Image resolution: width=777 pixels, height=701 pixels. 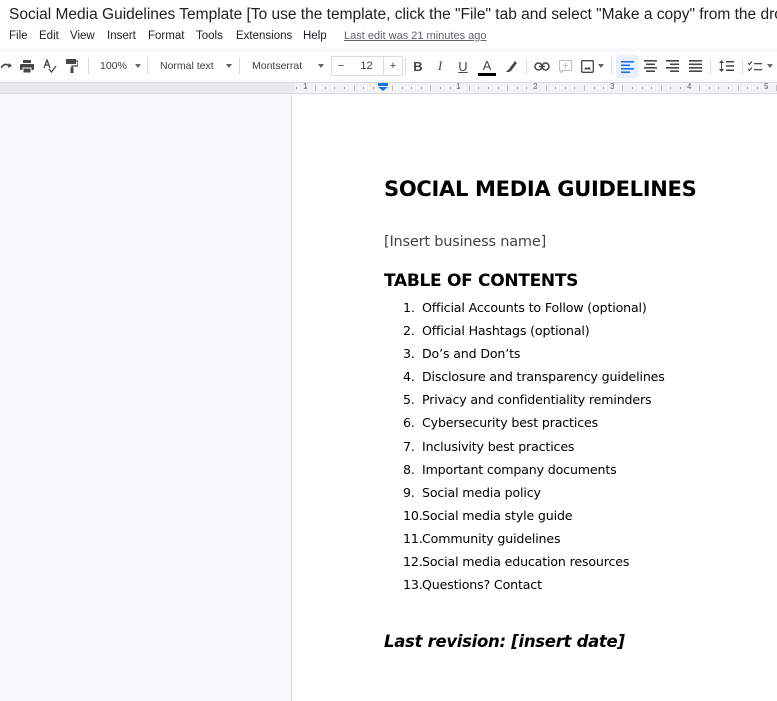 What do you see at coordinates (762, 66) in the screenshot?
I see `checklist-button` at bounding box center [762, 66].